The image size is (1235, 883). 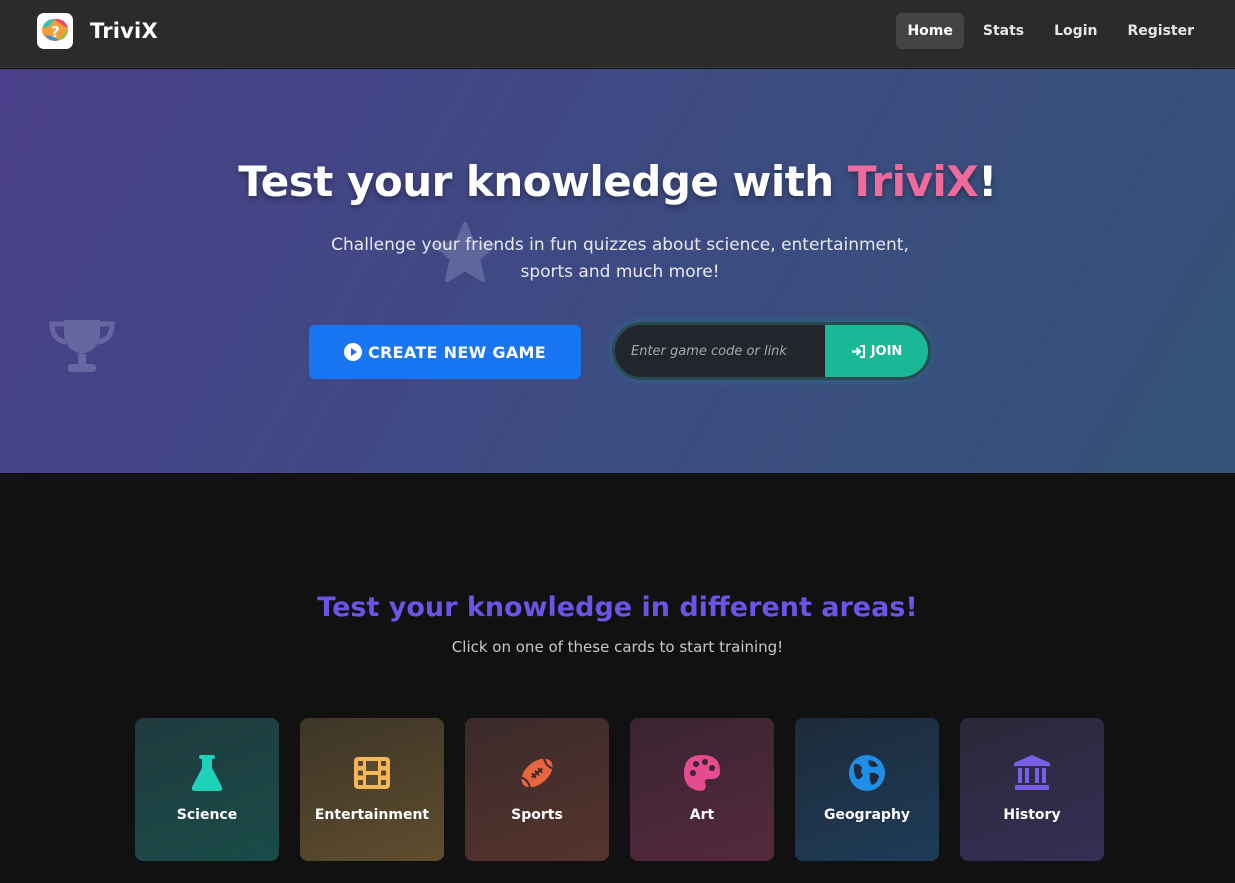 I want to click on brand-name: TriviX, so click(x=124, y=31).